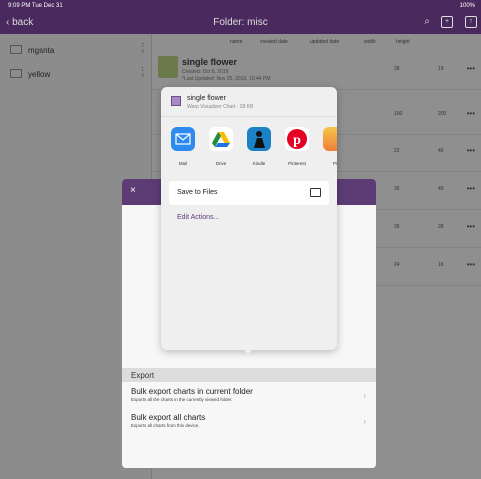 This screenshot has height=479, width=481. I want to click on export-item-title: Bulk export all charts, so click(168, 417).